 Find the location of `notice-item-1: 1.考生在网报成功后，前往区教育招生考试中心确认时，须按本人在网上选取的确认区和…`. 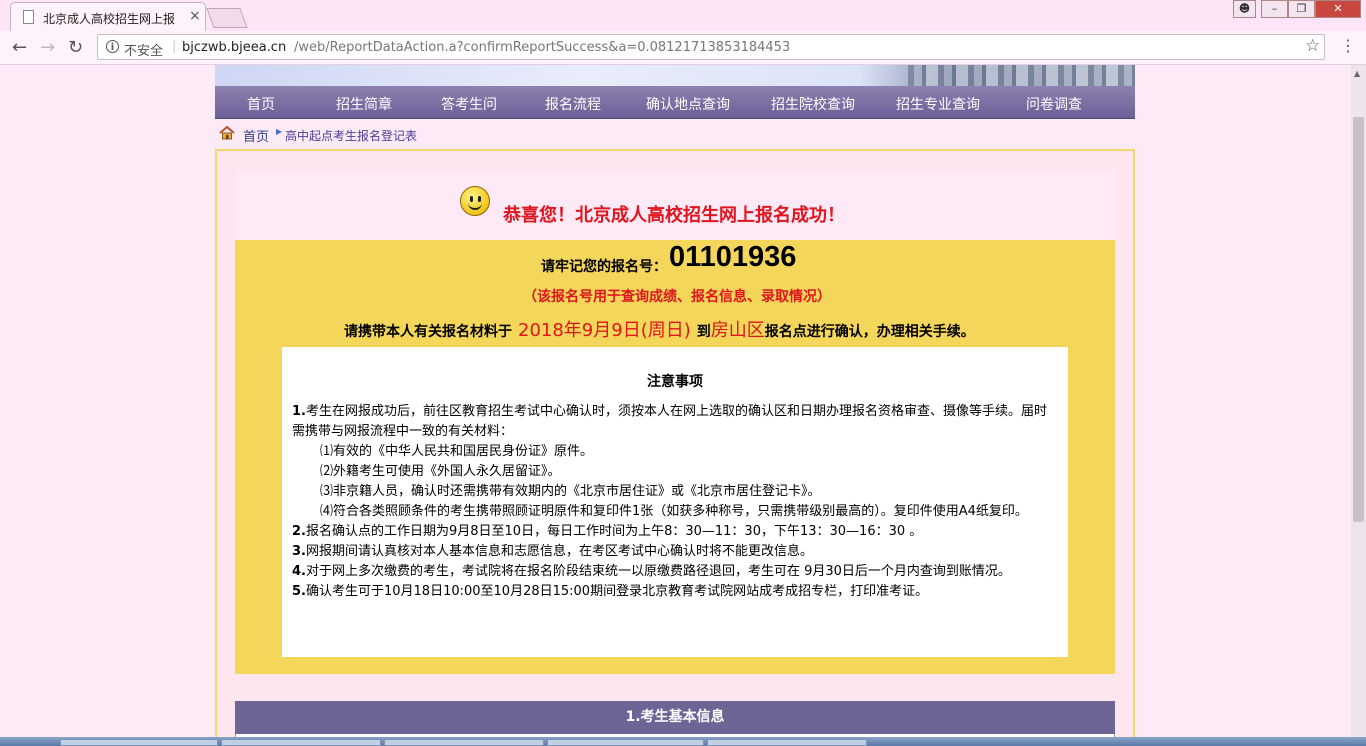

notice-item-1: 1.考生在网报成功后，前往区教育招生考试中心确认时，须按本人在网上选取的确认区和… is located at coordinates (669, 421).